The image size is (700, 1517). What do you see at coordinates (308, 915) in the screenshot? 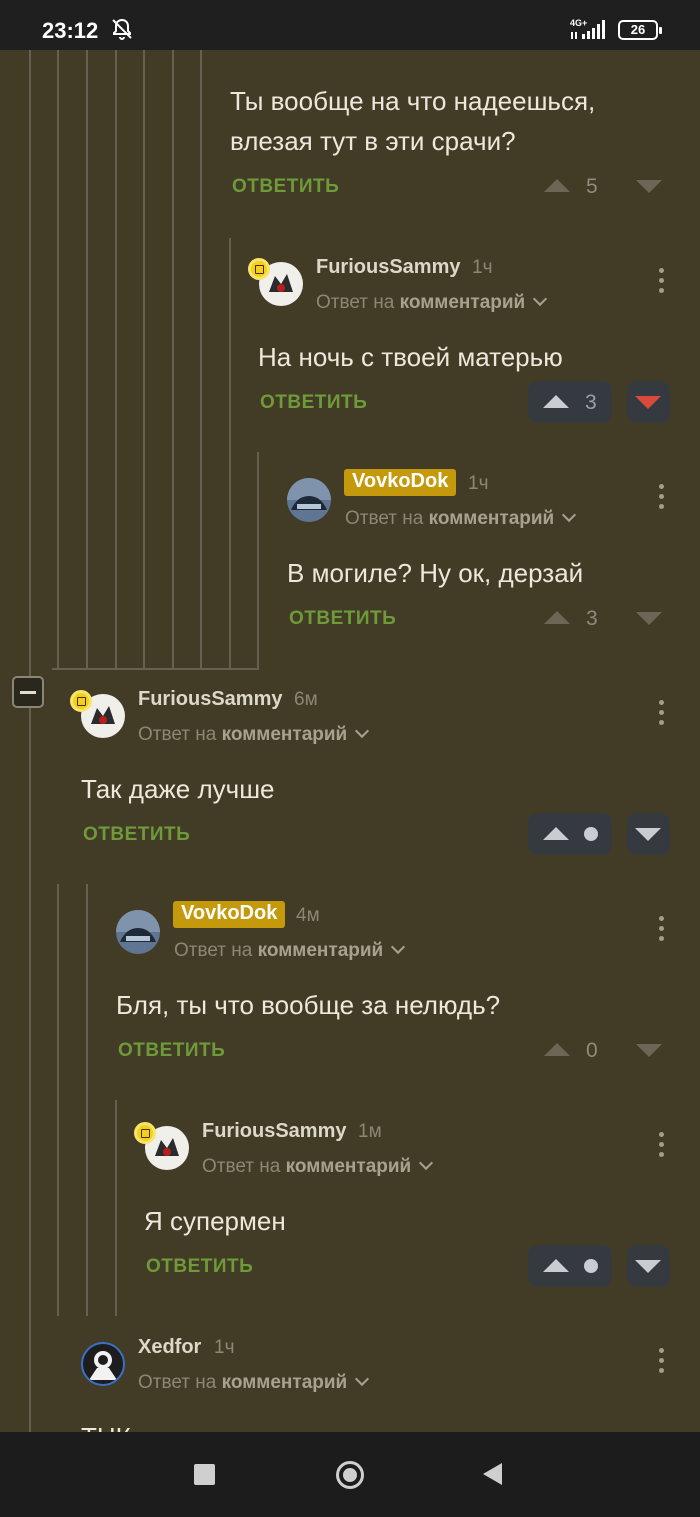
I see `comment-time: 4м` at bounding box center [308, 915].